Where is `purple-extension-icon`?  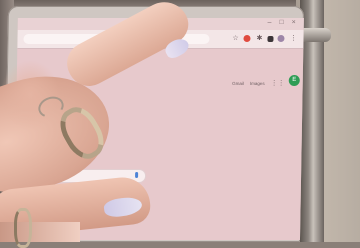 purple-extension-icon is located at coordinates (281, 38).